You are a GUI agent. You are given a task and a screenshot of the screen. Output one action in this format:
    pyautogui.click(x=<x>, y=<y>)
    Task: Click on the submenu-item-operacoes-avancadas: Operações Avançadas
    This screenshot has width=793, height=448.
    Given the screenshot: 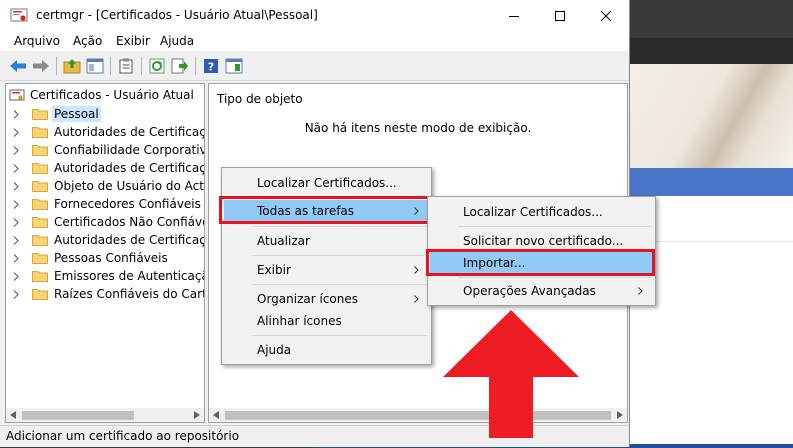 What is the action you would take?
    pyautogui.click(x=541, y=291)
    